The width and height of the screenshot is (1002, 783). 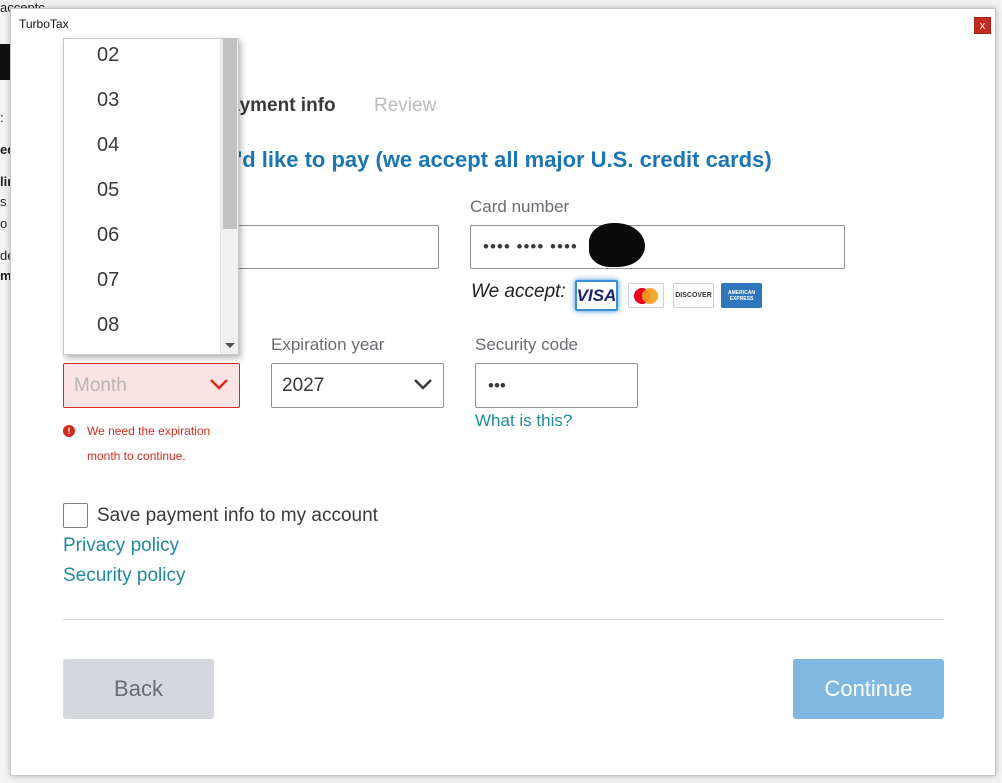 What do you see at coordinates (646, 295) in the screenshot?
I see `mastercard-logo-icon` at bounding box center [646, 295].